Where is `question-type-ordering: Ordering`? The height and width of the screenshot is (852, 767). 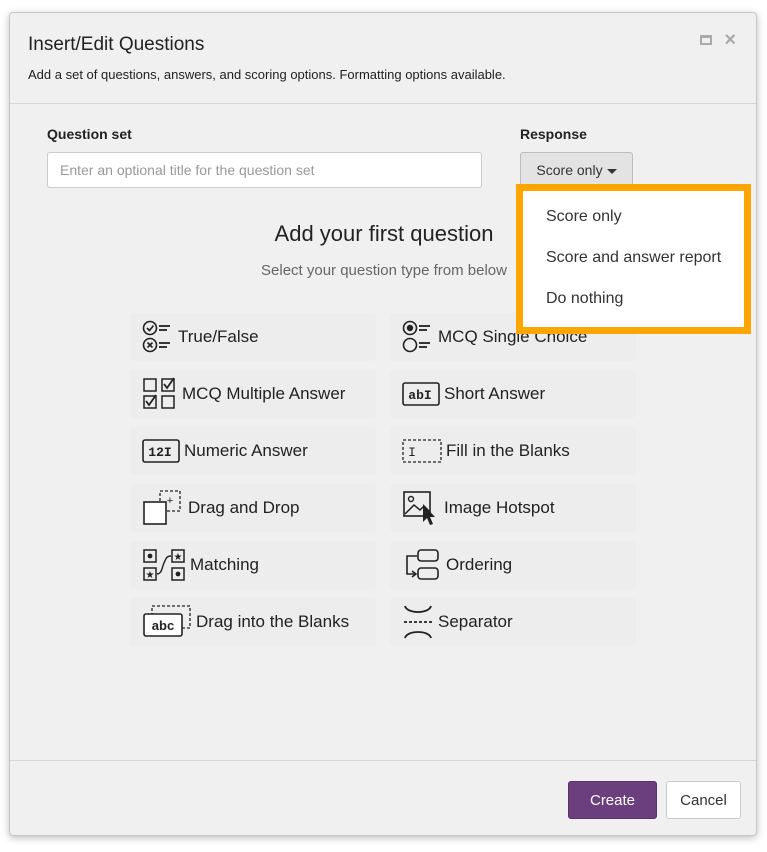 question-type-ordering: Ordering is located at coordinates (513, 565).